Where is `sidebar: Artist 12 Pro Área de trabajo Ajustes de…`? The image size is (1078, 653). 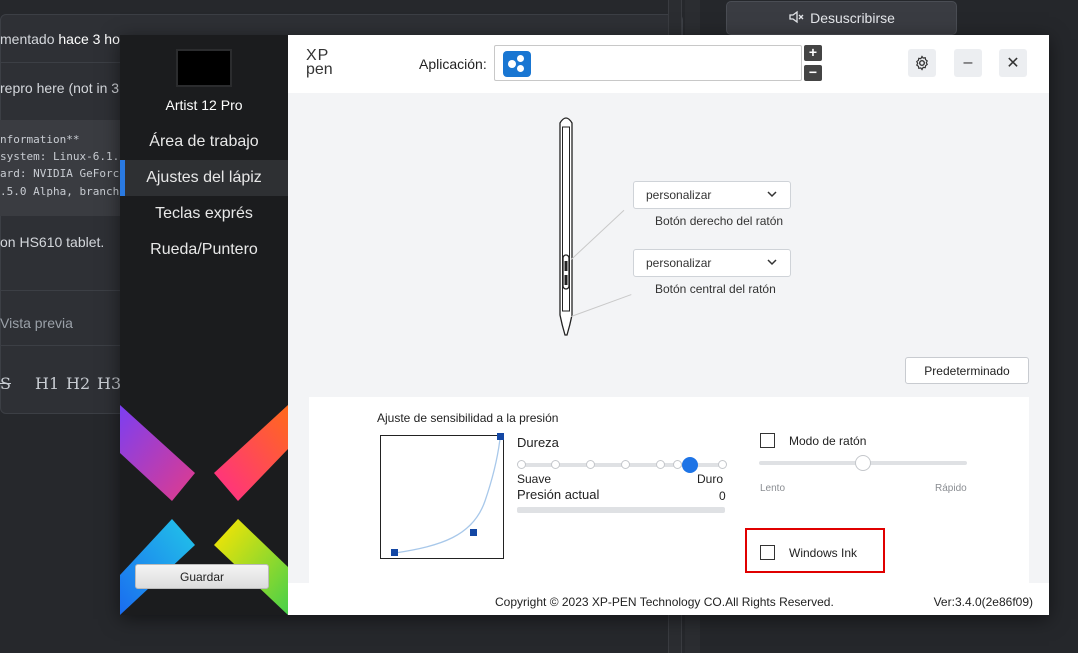 sidebar: Artist 12 Pro Área de trabajo Ajustes de… is located at coordinates (204, 325).